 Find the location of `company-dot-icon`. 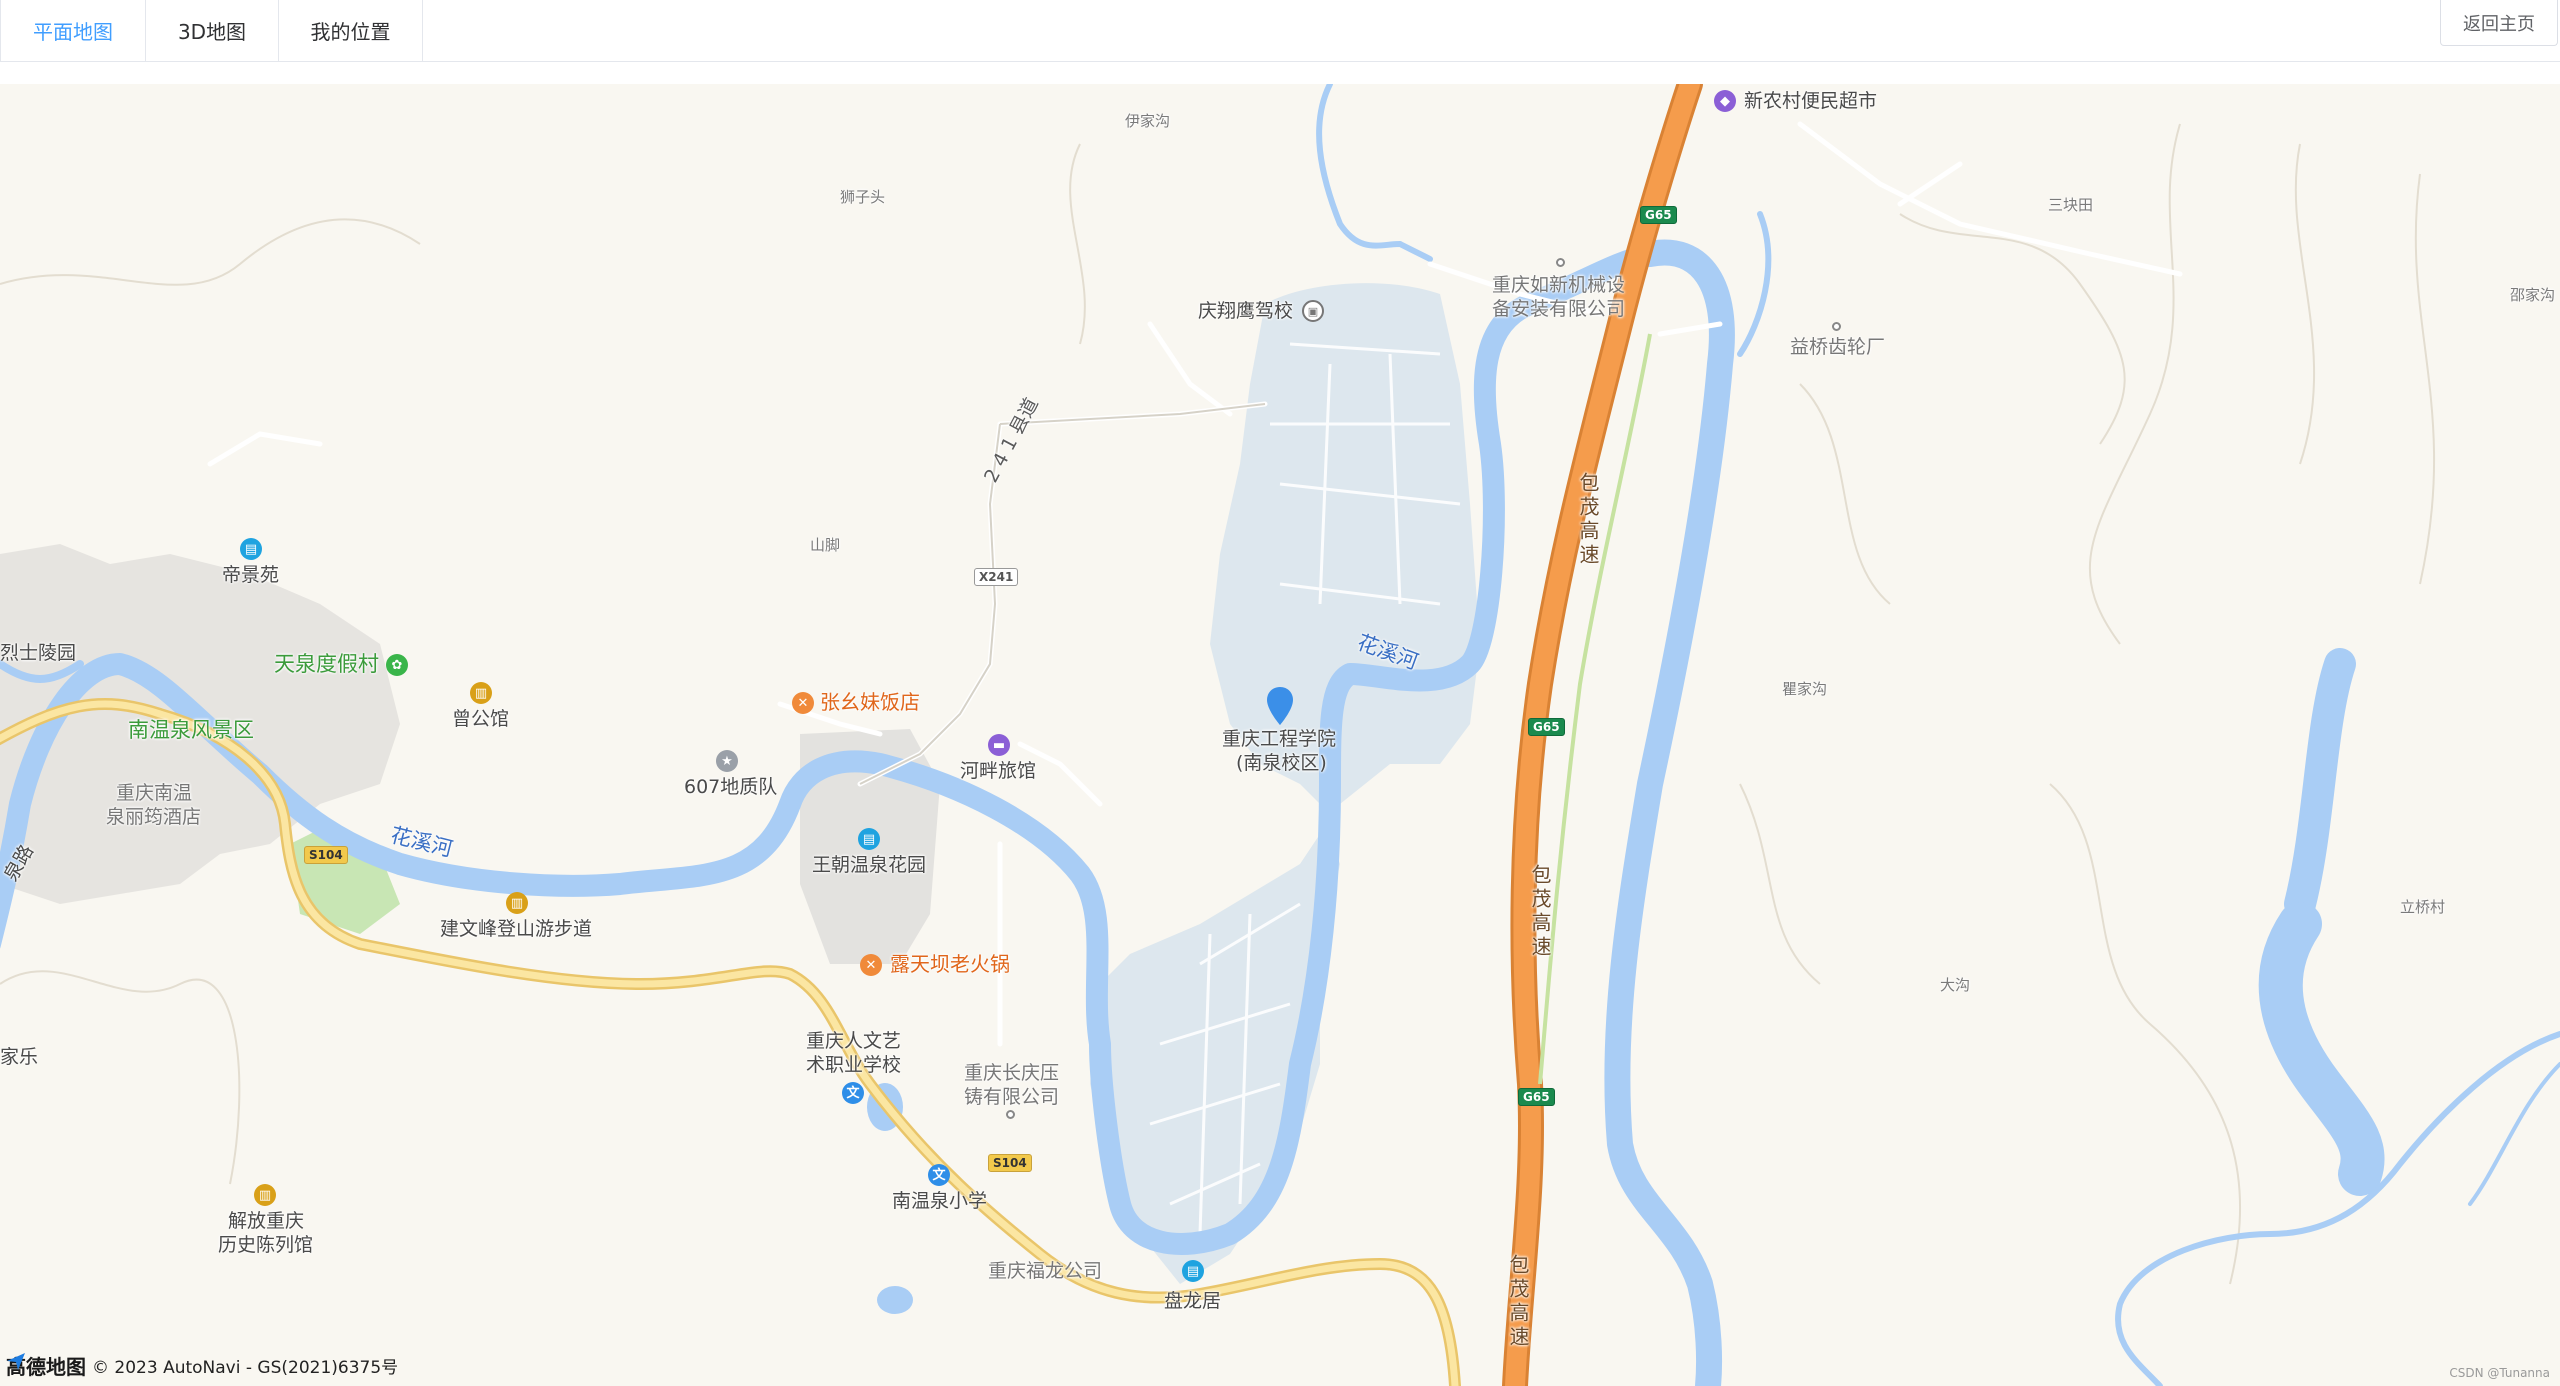

company-dot-icon is located at coordinates (1560, 262).